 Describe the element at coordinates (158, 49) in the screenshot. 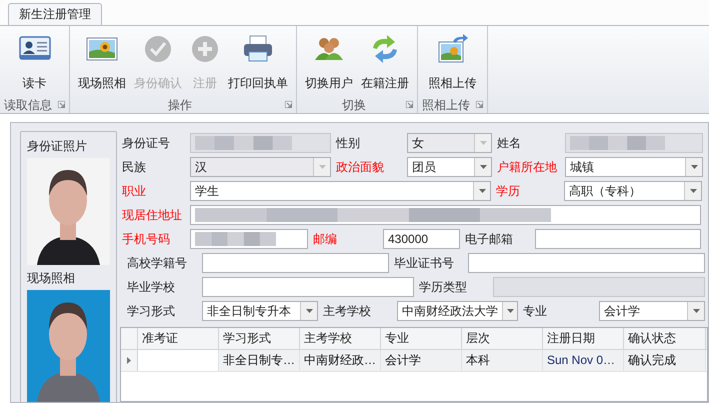

I see `check-circle-icon` at that location.